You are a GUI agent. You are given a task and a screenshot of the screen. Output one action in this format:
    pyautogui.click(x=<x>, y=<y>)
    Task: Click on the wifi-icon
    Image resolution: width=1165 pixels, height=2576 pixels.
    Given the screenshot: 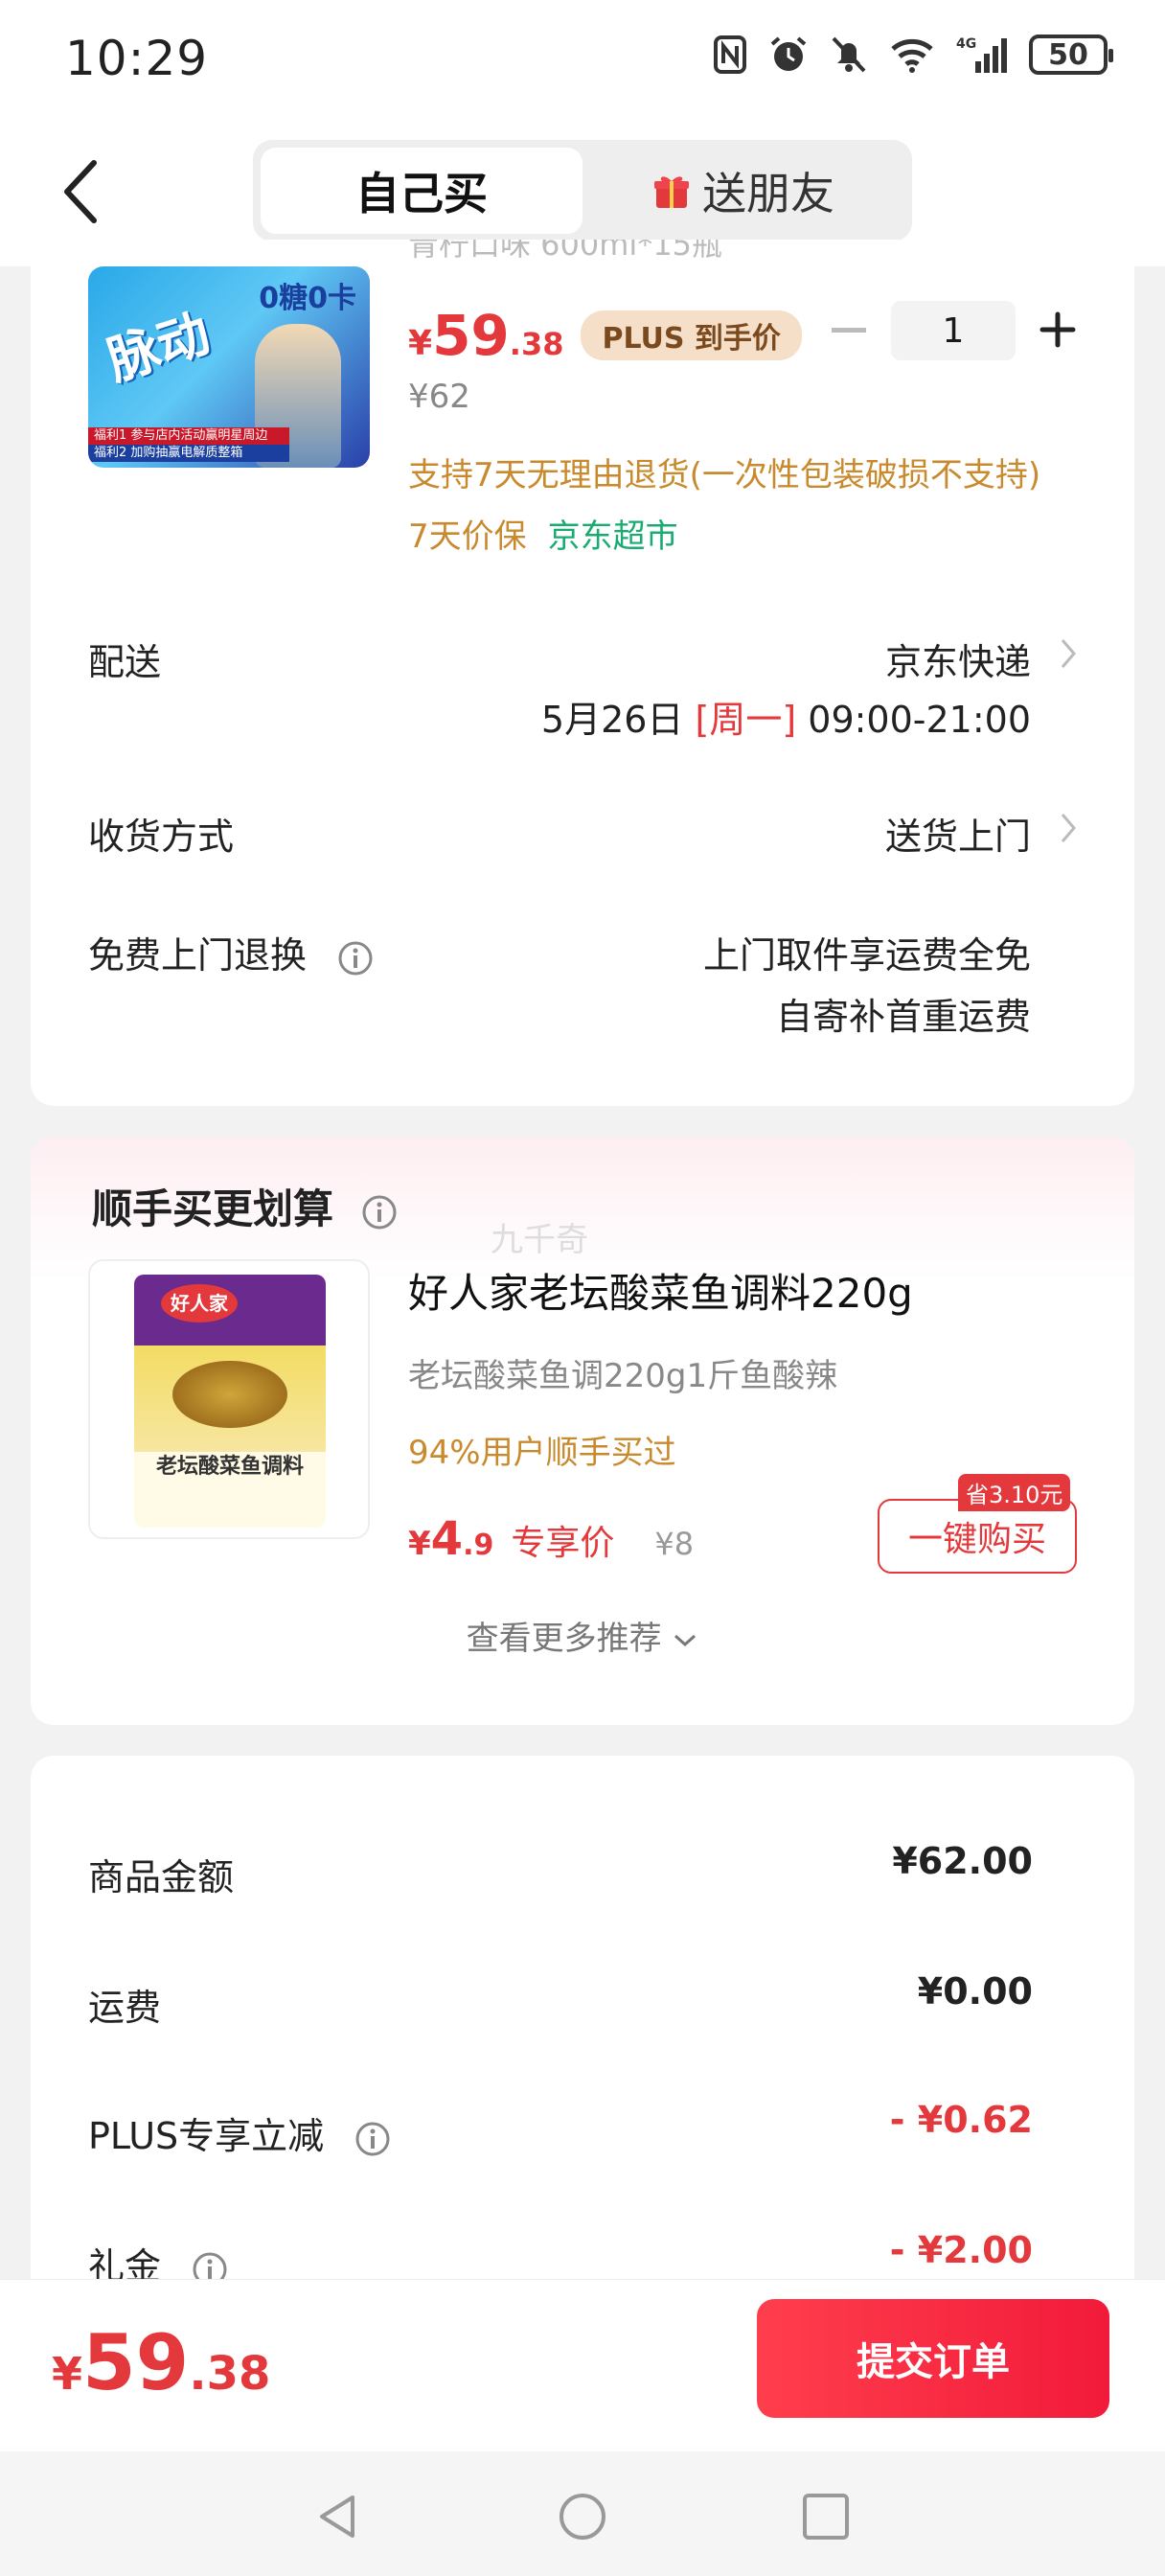 What is the action you would take?
    pyautogui.click(x=912, y=55)
    